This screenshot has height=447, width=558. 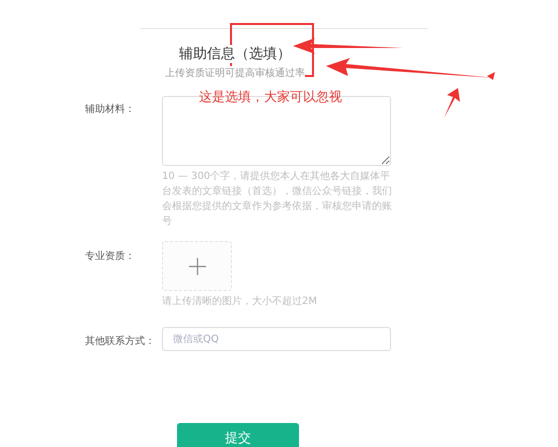 What do you see at coordinates (120, 341) in the screenshot?
I see `field-label: 其他联系方式：` at bounding box center [120, 341].